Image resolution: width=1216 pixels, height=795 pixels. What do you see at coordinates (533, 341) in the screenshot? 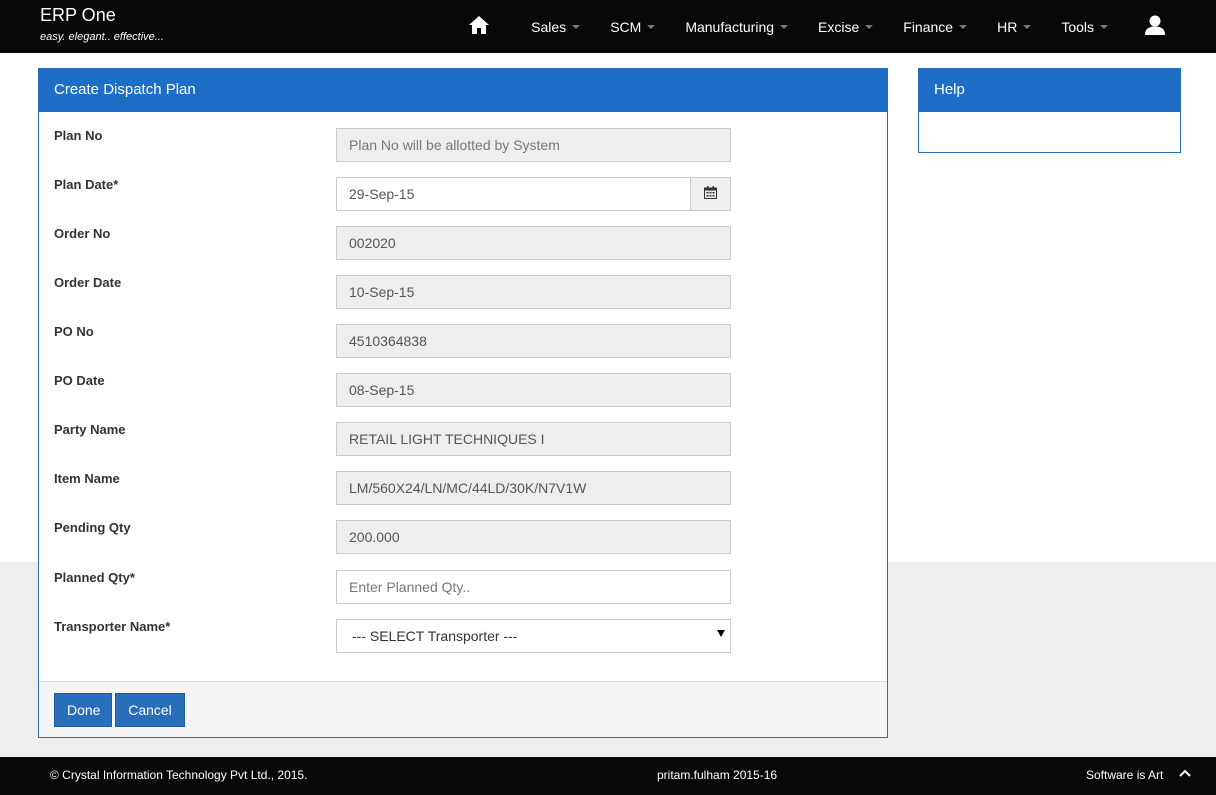
I see `po-no-input` at bounding box center [533, 341].